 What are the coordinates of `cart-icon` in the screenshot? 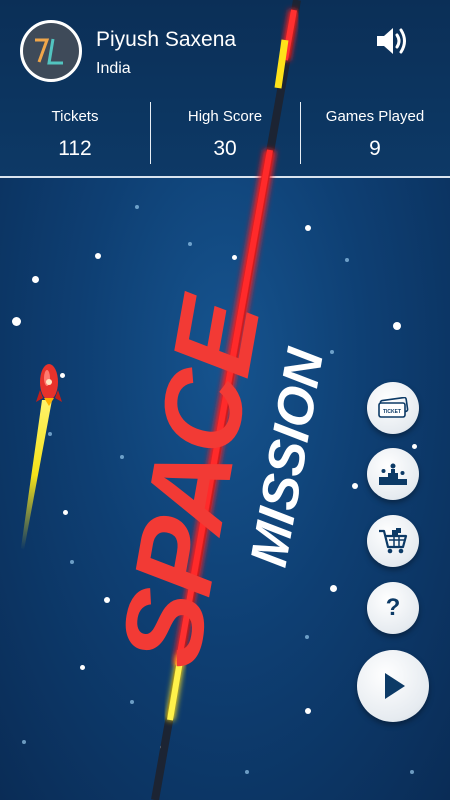 It's located at (393, 541).